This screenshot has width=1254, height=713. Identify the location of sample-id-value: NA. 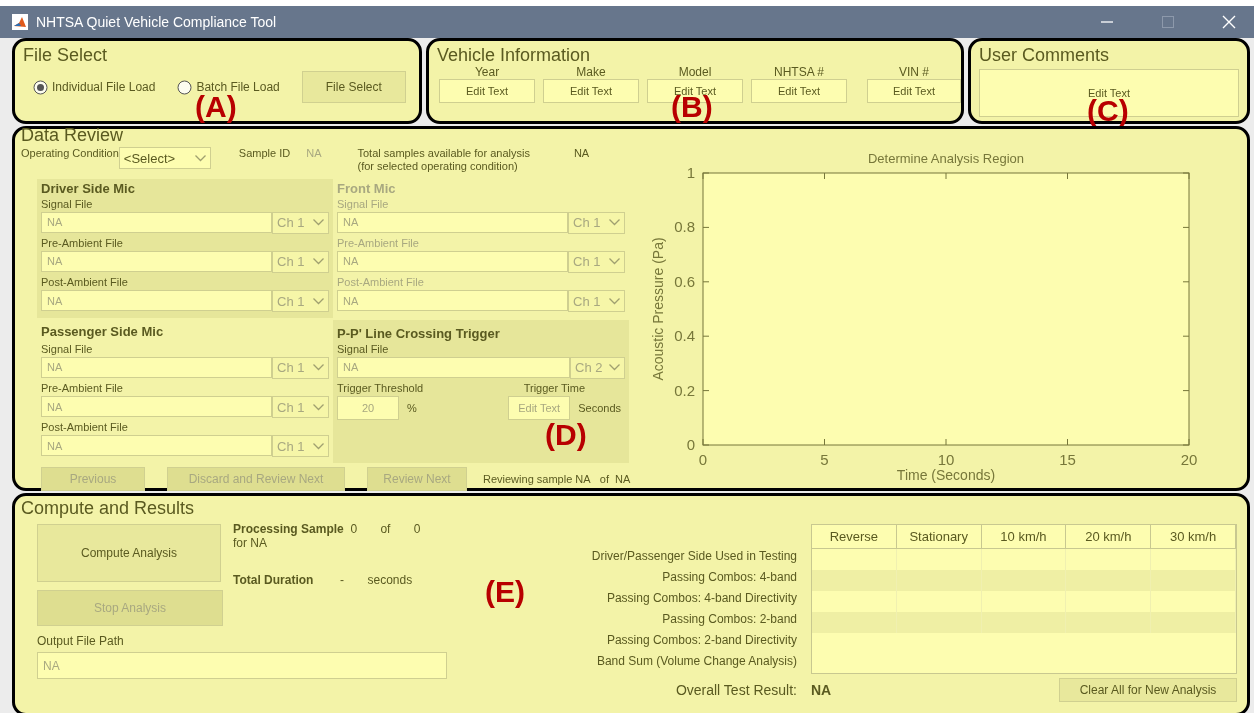
(314, 154).